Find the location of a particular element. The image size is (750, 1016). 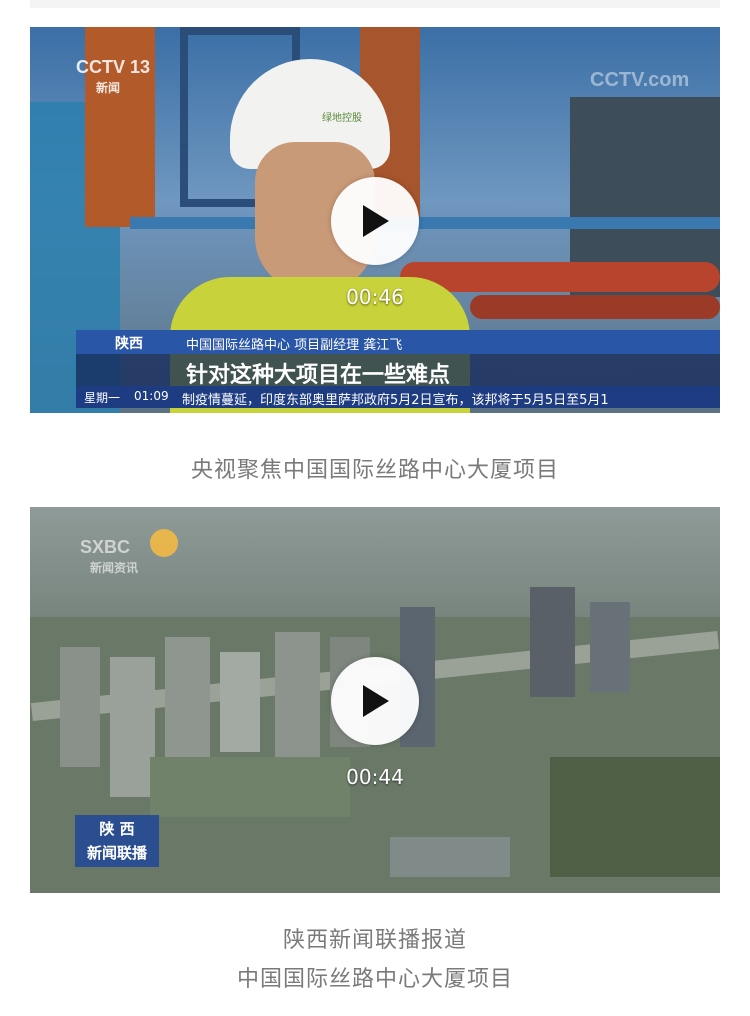

video-duration: 00:44 is located at coordinates (375, 777).